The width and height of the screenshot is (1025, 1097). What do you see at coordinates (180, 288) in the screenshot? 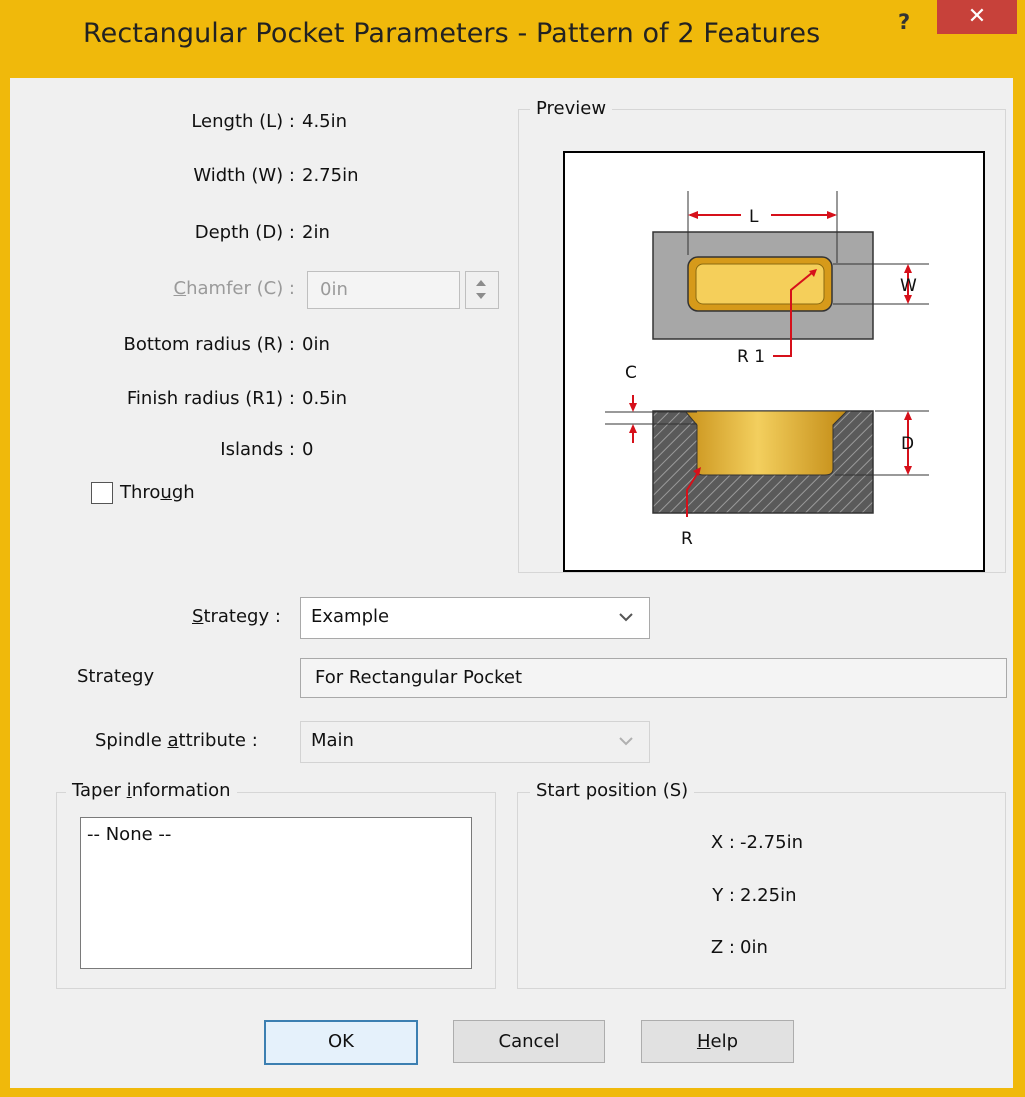
I see `chamfer-label-accel: C` at bounding box center [180, 288].